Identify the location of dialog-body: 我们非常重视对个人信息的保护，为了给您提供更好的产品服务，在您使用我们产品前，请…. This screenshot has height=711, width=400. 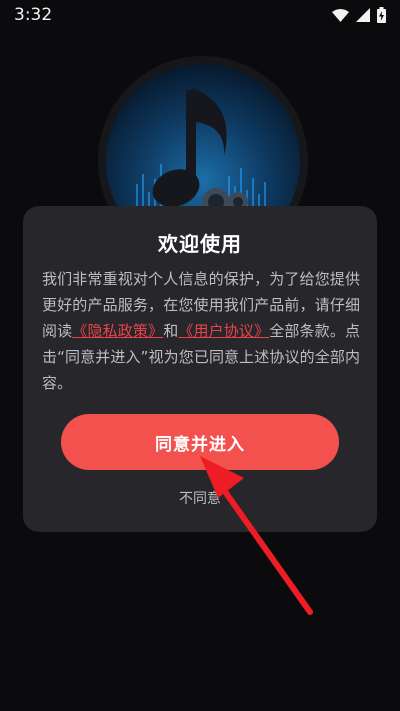
(201, 331).